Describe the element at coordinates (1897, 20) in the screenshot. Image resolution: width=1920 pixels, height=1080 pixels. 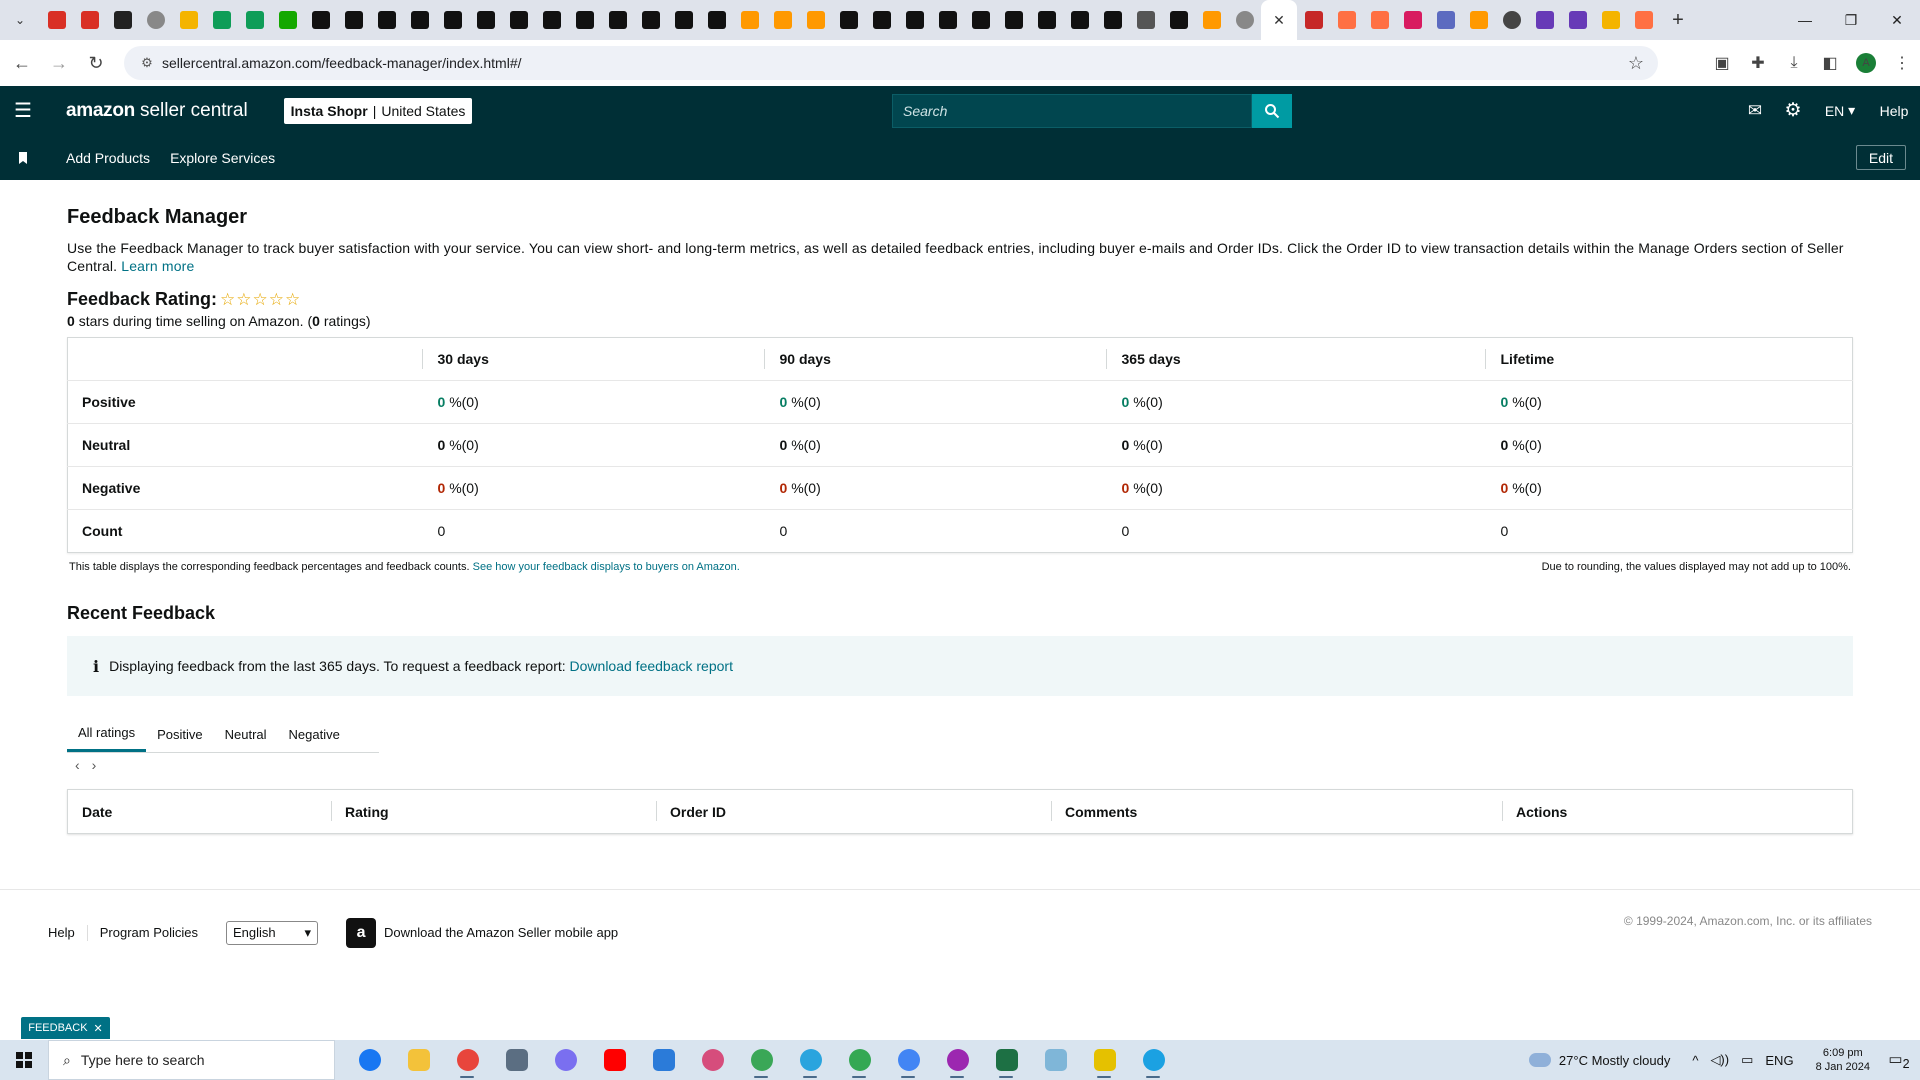
I see `close-window-icon: ✕` at that location.